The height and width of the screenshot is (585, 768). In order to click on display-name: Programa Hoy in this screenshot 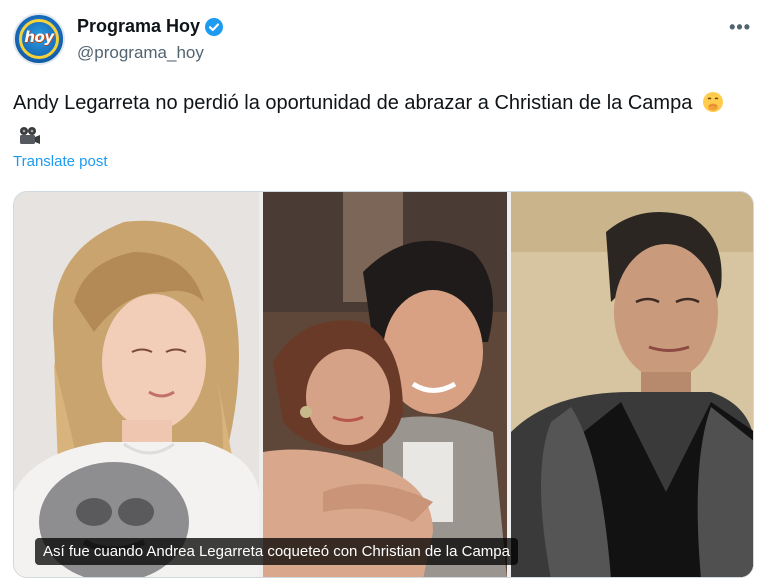, I will do `click(138, 26)`.